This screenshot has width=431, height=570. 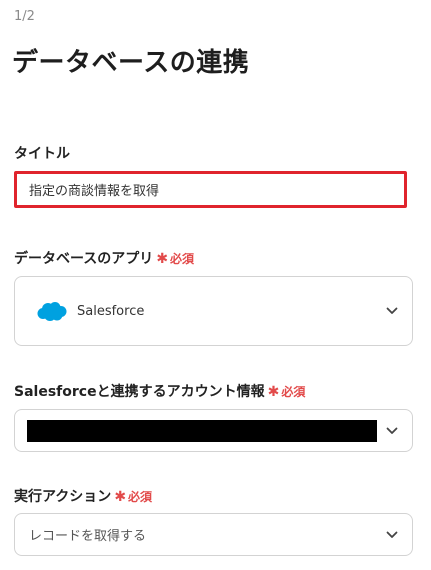 What do you see at coordinates (88, 536) in the screenshot?
I see `action-select-value: レコードを取得する` at bounding box center [88, 536].